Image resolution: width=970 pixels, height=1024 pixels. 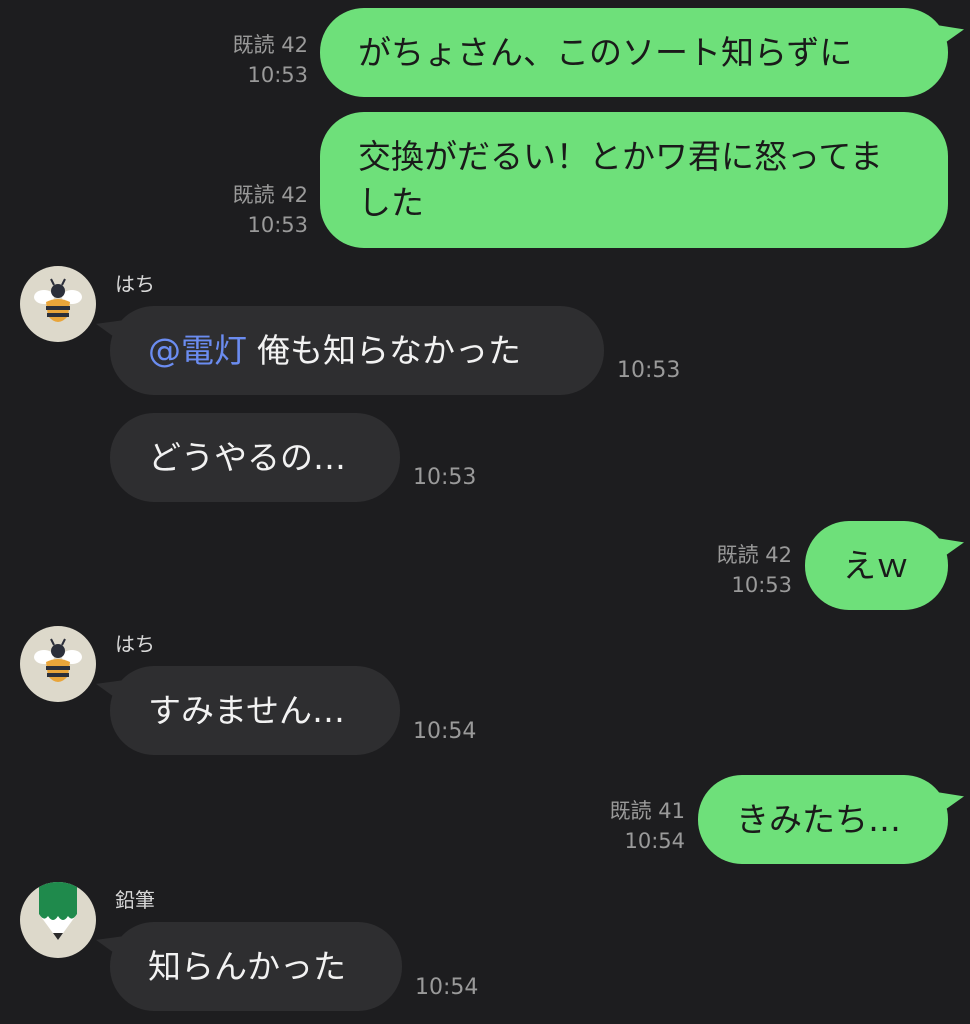 What do you see at coordinates (197, 351) in the screenshot?
I see `mention-link: @電灯` at bounding box center [197, 351].